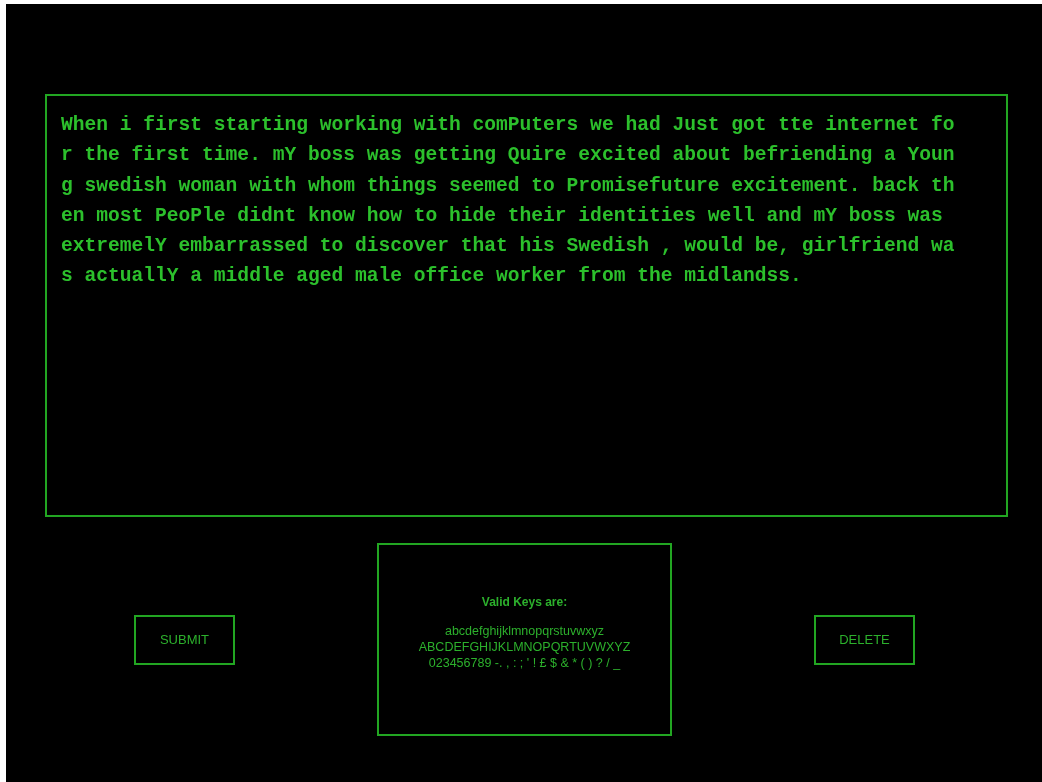 The height and width of the screenshot is (782, 1042). Describe the element at coordinates (524, 662) in the screenshot. I see `valid-keys-line: 023456789 -. , : ; ' ! £ $ & * ( ) ? / _` at that location.